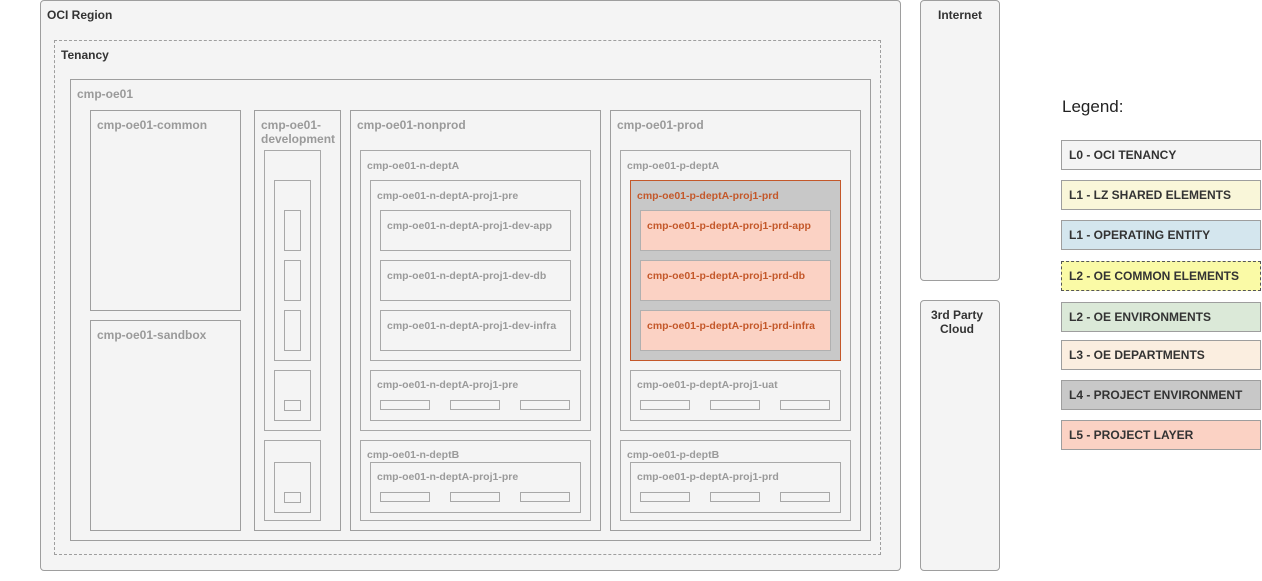  What do you see at coordinates (80, 15) in the screenshot?
I see `oci-region-label: OCI Region` at bounding box center [80, 15].